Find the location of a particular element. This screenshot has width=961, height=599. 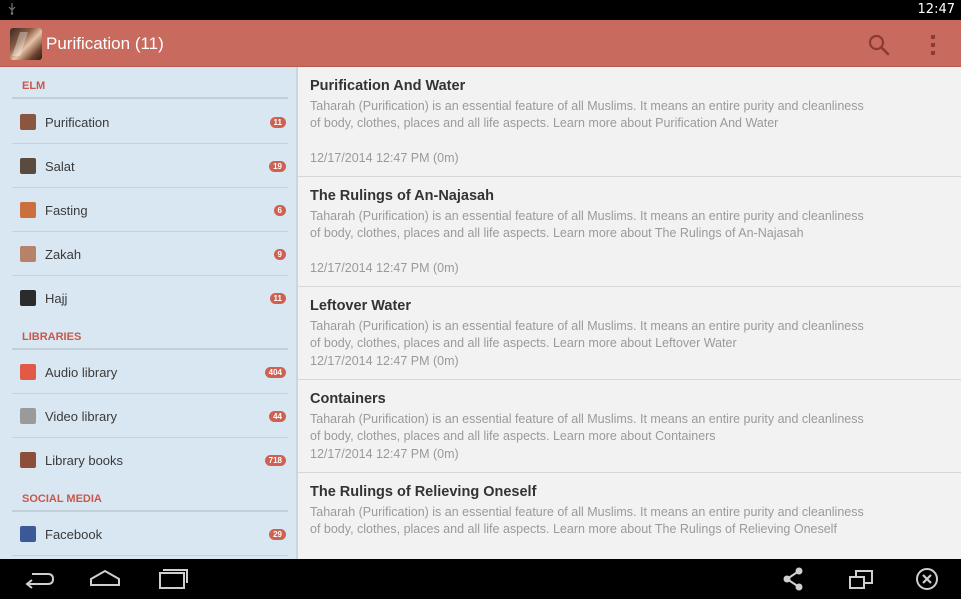

app-logo-icon is located at coordinates (26, 44).